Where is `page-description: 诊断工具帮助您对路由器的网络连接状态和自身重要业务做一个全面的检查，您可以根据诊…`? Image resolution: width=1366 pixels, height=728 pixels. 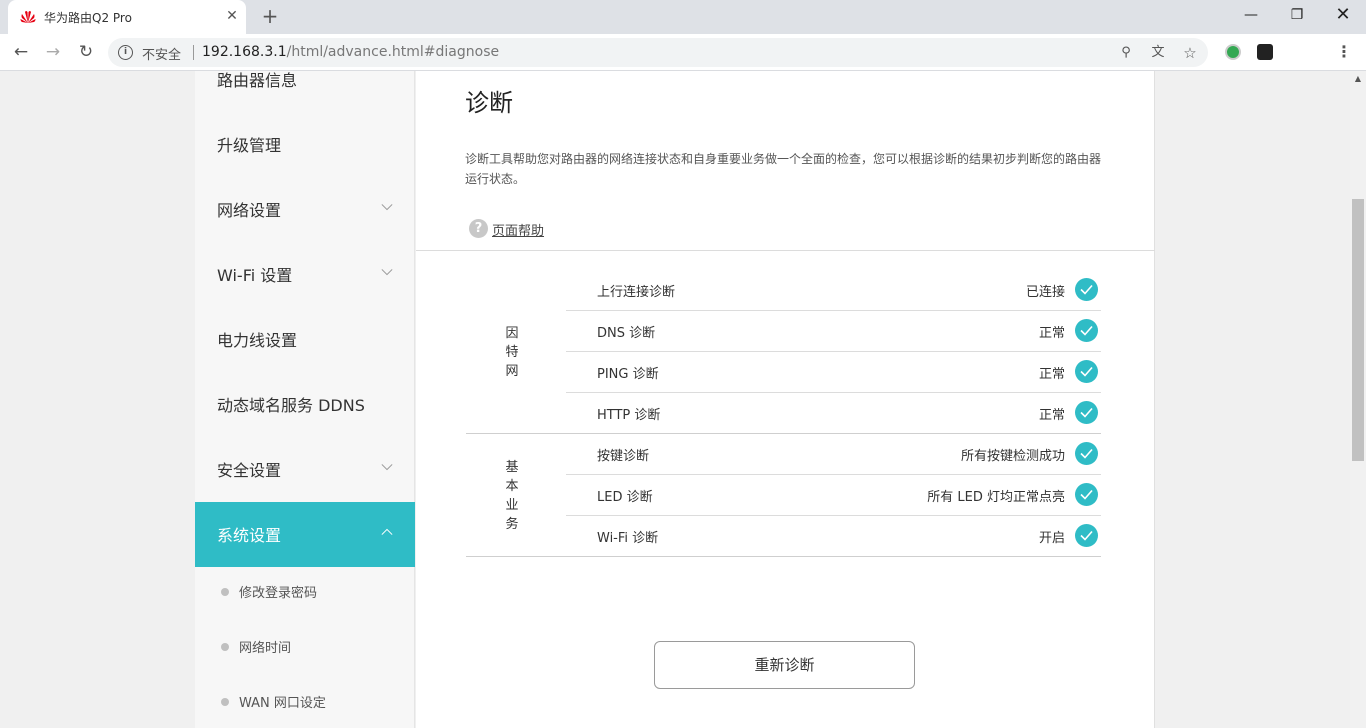
page-description: 诊断工具帮助您对路由器的网络连接状态和自身重要业务做一个全面的检查，您可以根据诊… is located at coordinates (783, 169).